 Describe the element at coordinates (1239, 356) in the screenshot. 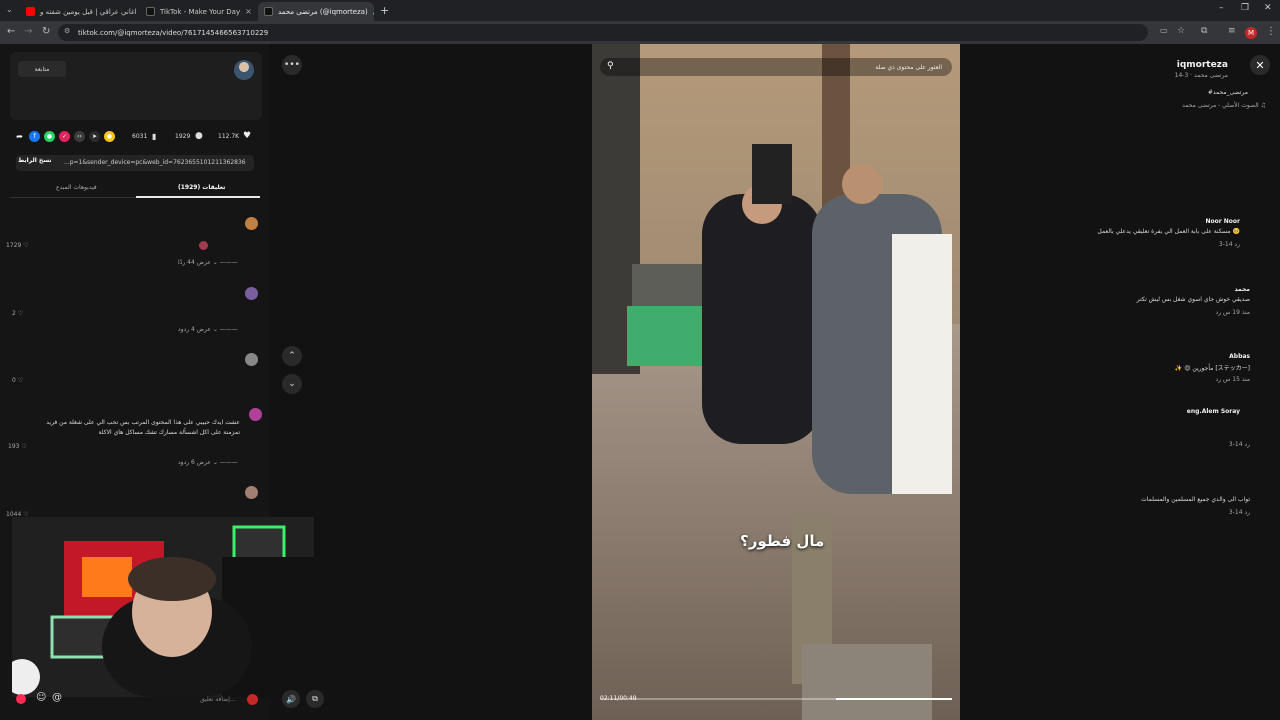

I see `comment-user: Abbas` at that location.